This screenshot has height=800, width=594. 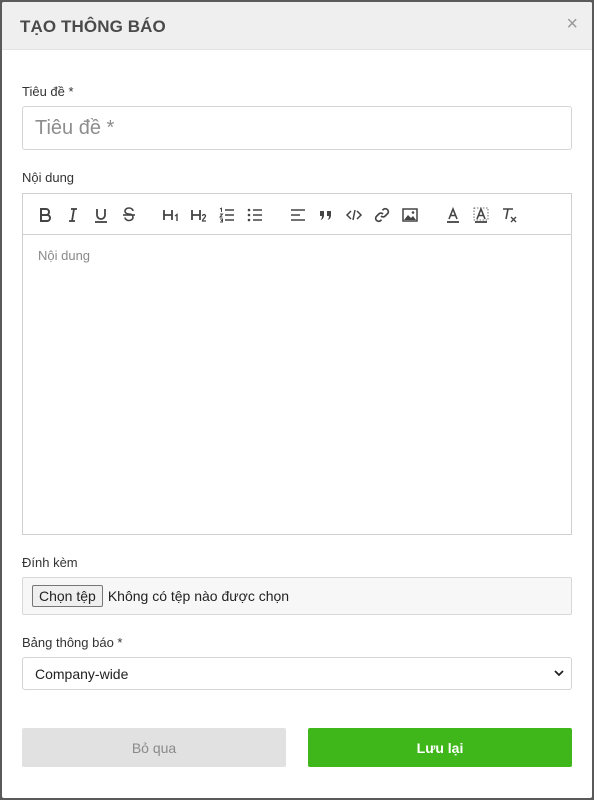 I want to click on ordered-list-icon, so click(x=227, y=215).